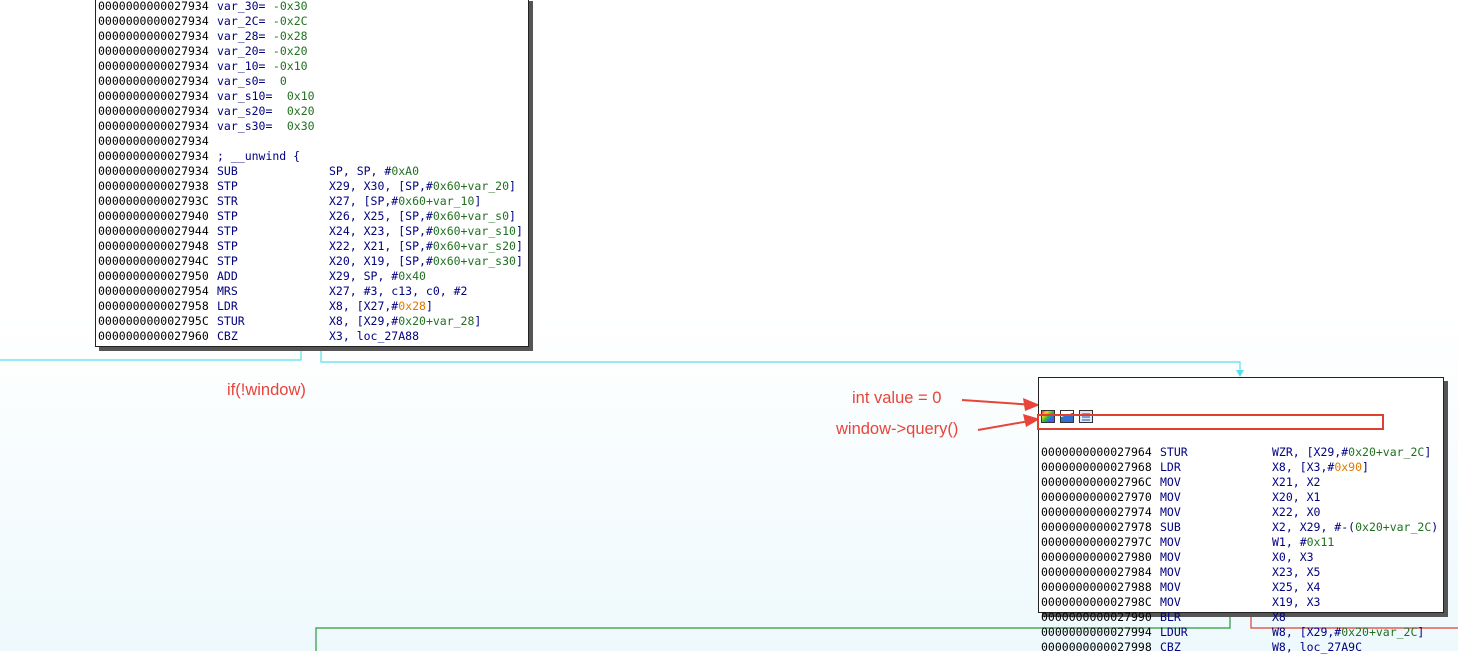 The width and height of the screenshot is (1458, 655). What do you see at coordinates (1241, 617) in the screenshot?
I see `code-line: 0000000000027990 BLR X8` at bounding box center [1241, 617].